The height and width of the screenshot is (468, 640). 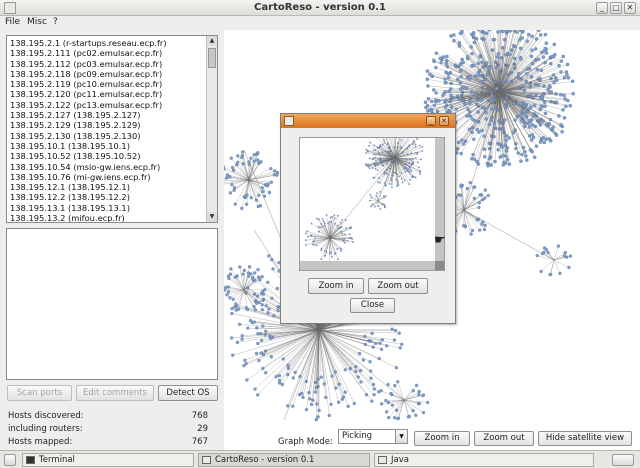 I want to click on satellite-minimize-button: _, so click(x=431, y=121).